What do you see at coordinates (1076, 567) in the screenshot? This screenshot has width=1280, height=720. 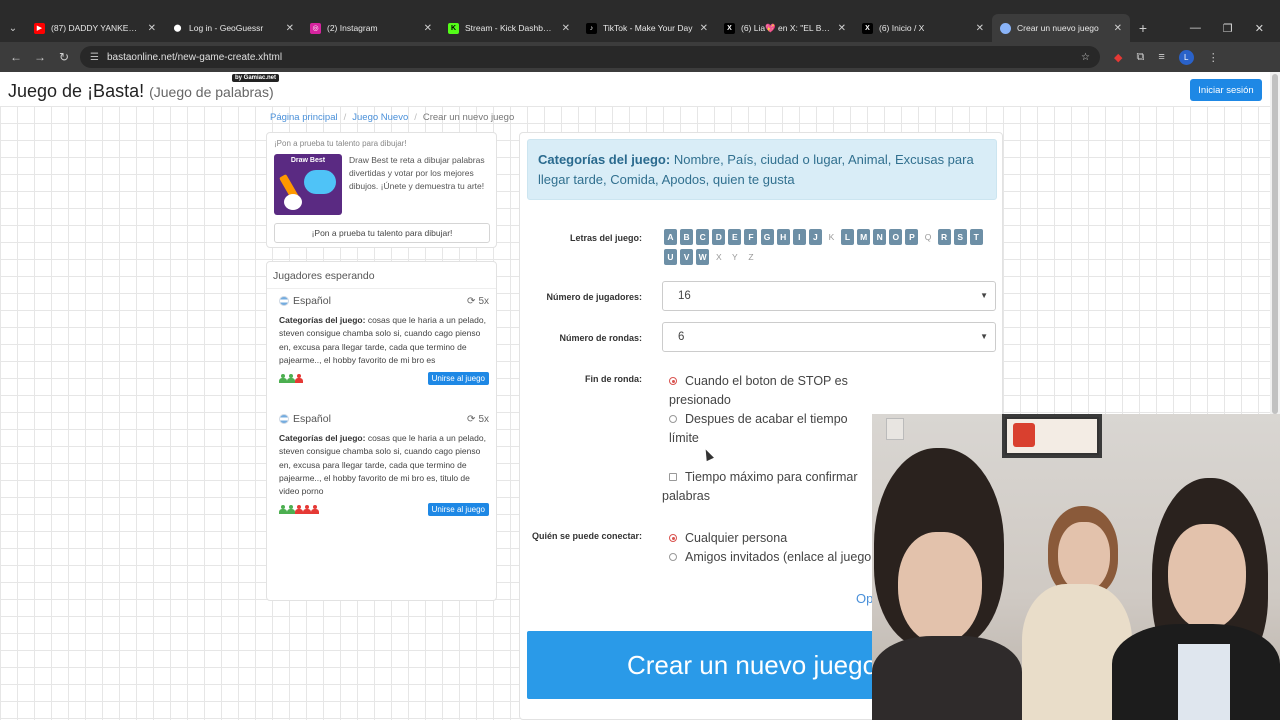 I see `webcam-overlay` at bounding box center [1076, 567].